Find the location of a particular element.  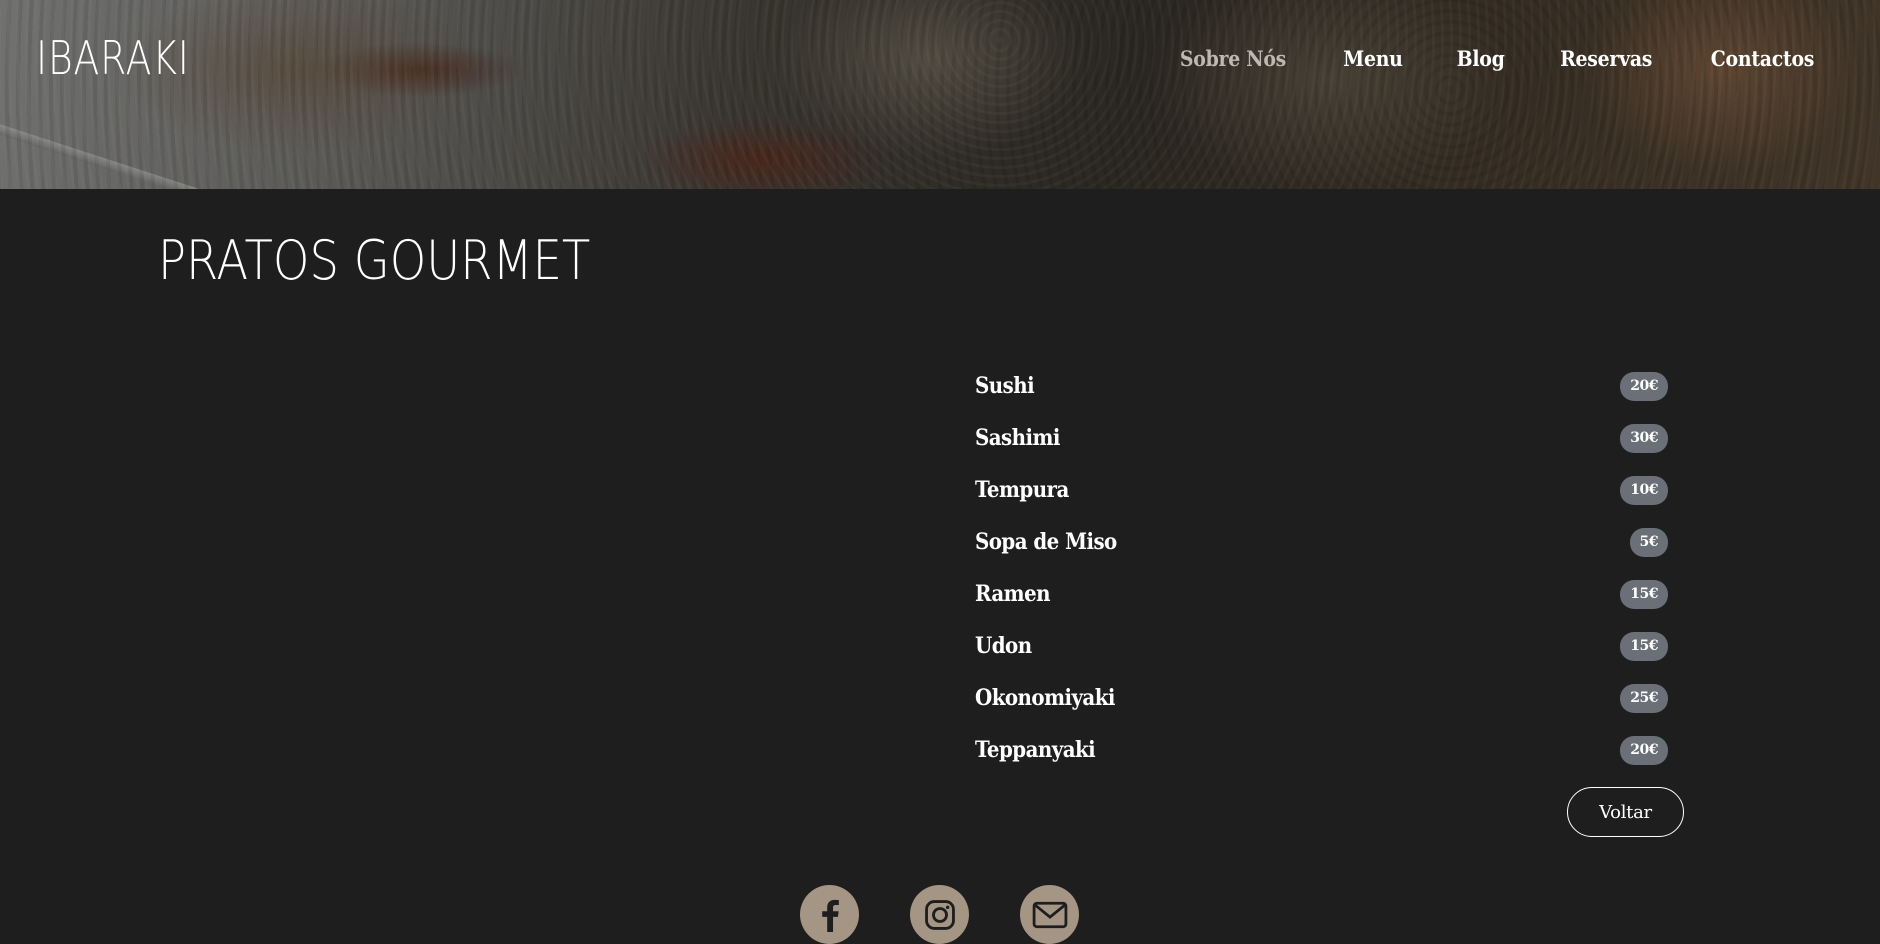

dish-name: Sushi is located at coordinates (1005, 386).